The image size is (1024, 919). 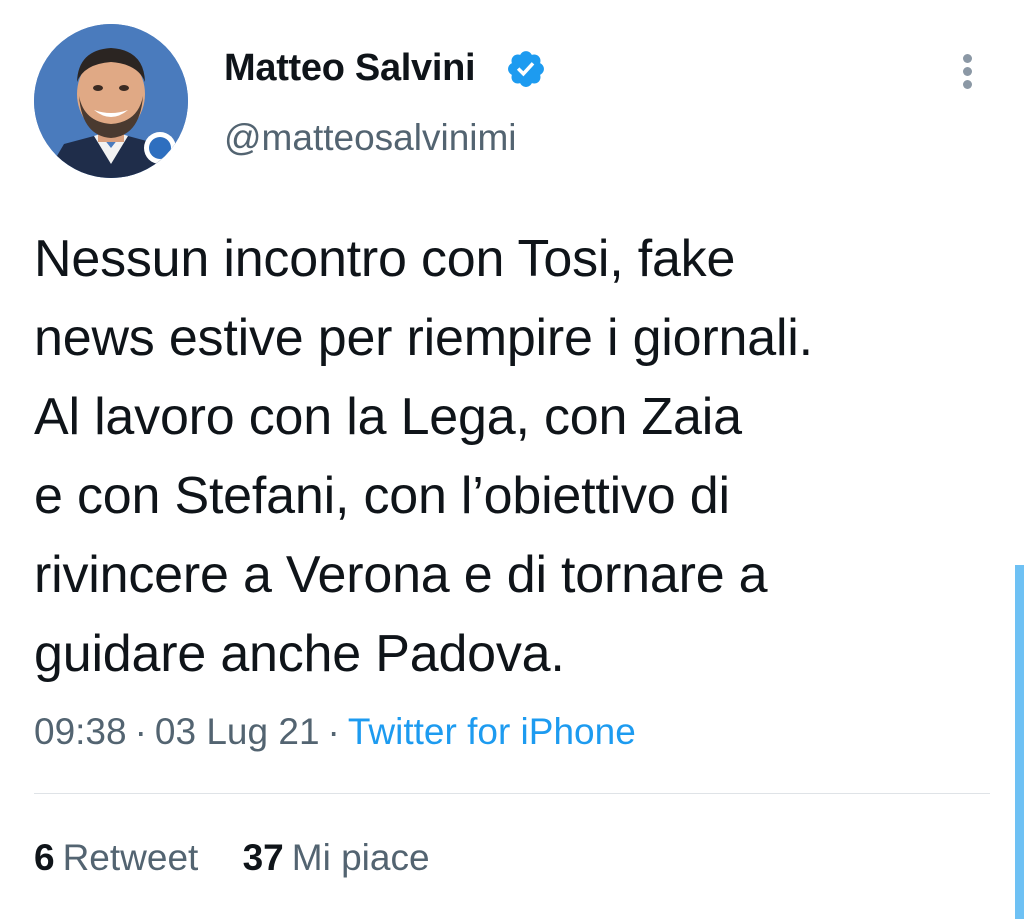 What do you see at coordinates (492, 731) in the screenshot?
I see `tweet-source-link: Twitter for iPhone` at bounding box center [492, 731].